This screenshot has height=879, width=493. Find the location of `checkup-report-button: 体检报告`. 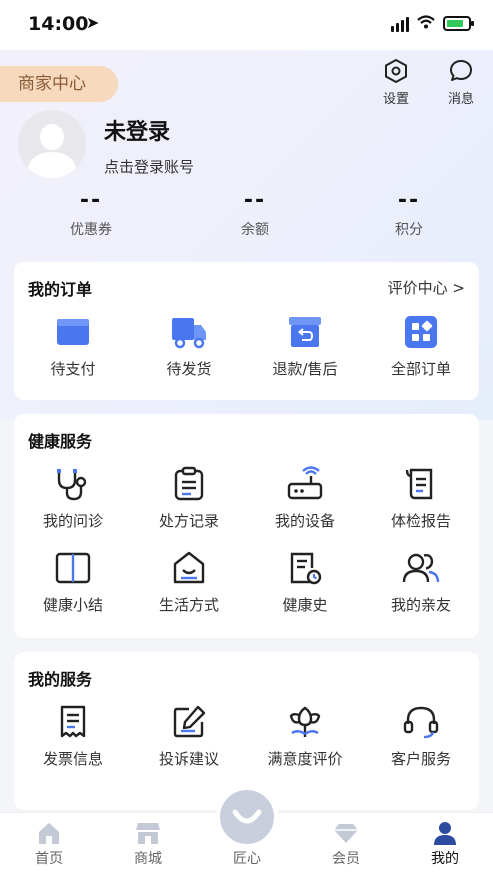

checkup-report-button: 体检报告 is located at coordinates (421, 498).